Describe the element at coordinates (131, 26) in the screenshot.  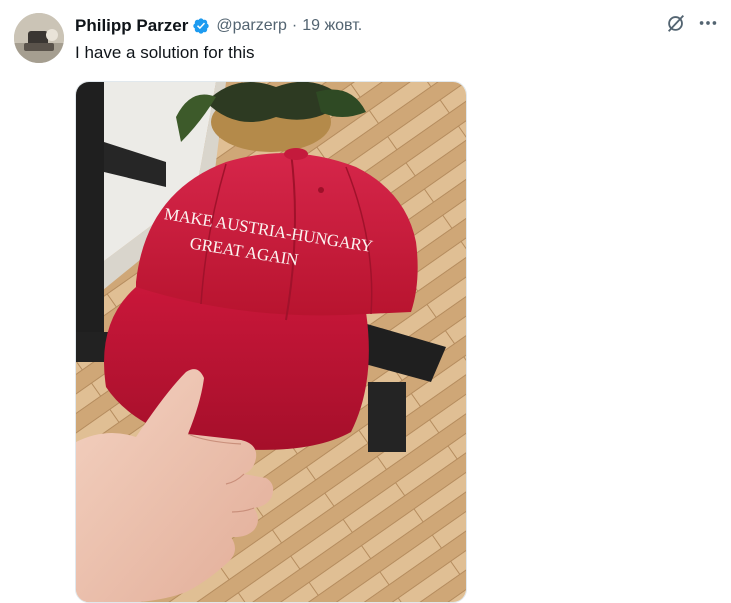
I see `author-name: Philipp Parzer` at that location.